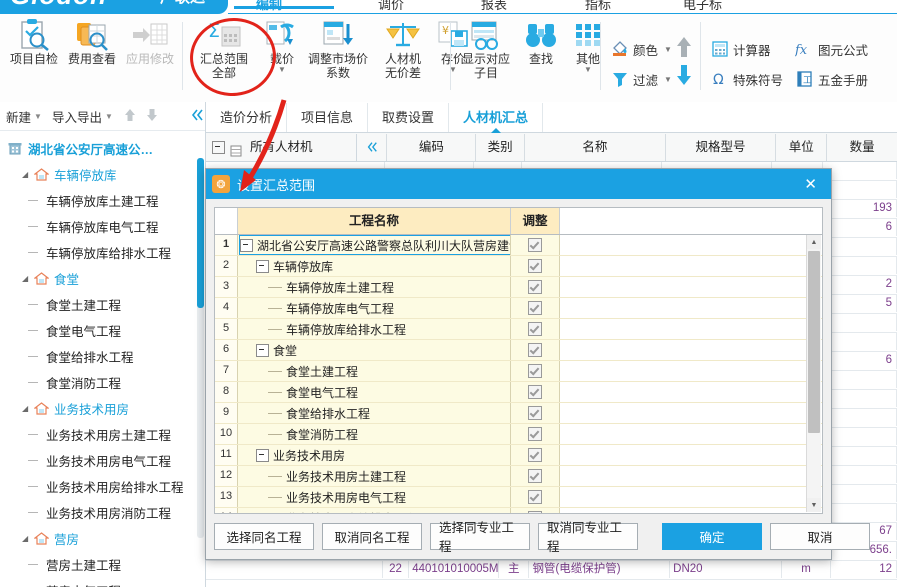 The image size is (897, 587). I want to click on ribbon-button-cost-view: 费用查看, so click(92, 42).